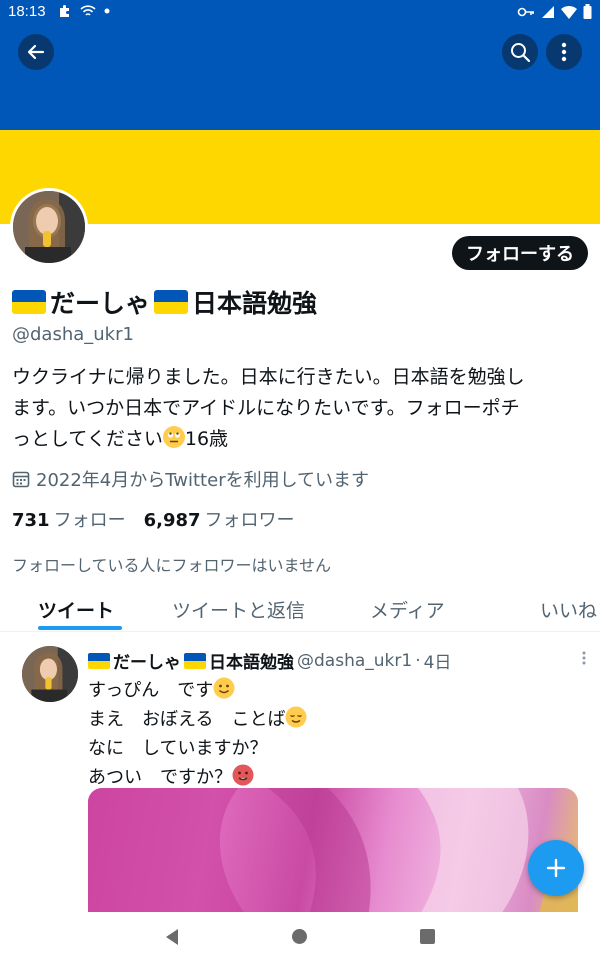 The height and width of the screenshot is (960, 600). Describe the element at coordinates (407, 609) in the screenshot. I see `tab-media: メディア` at that location.